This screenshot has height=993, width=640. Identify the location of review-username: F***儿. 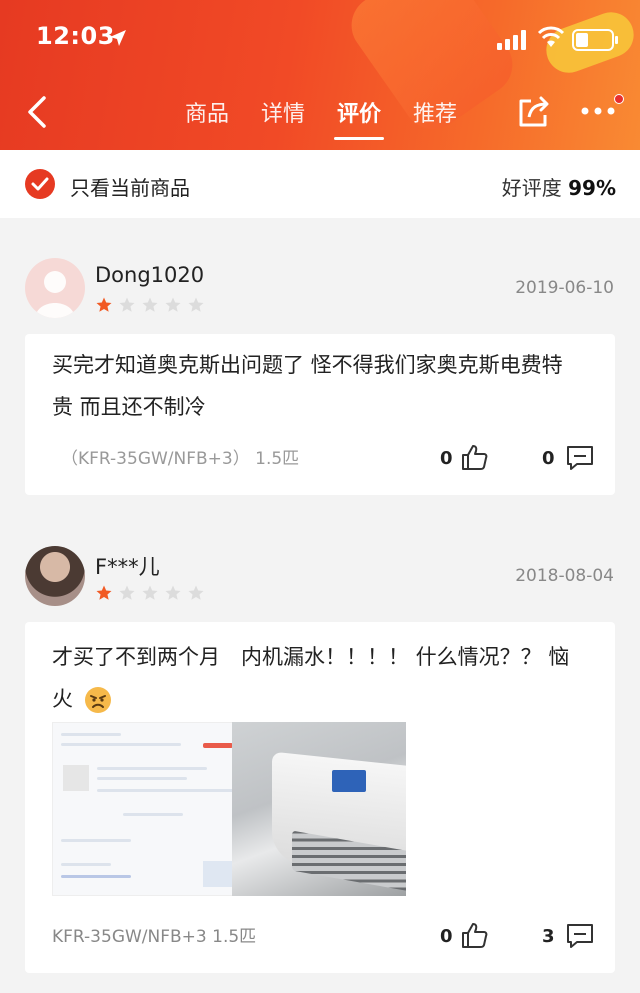
(127, 567).